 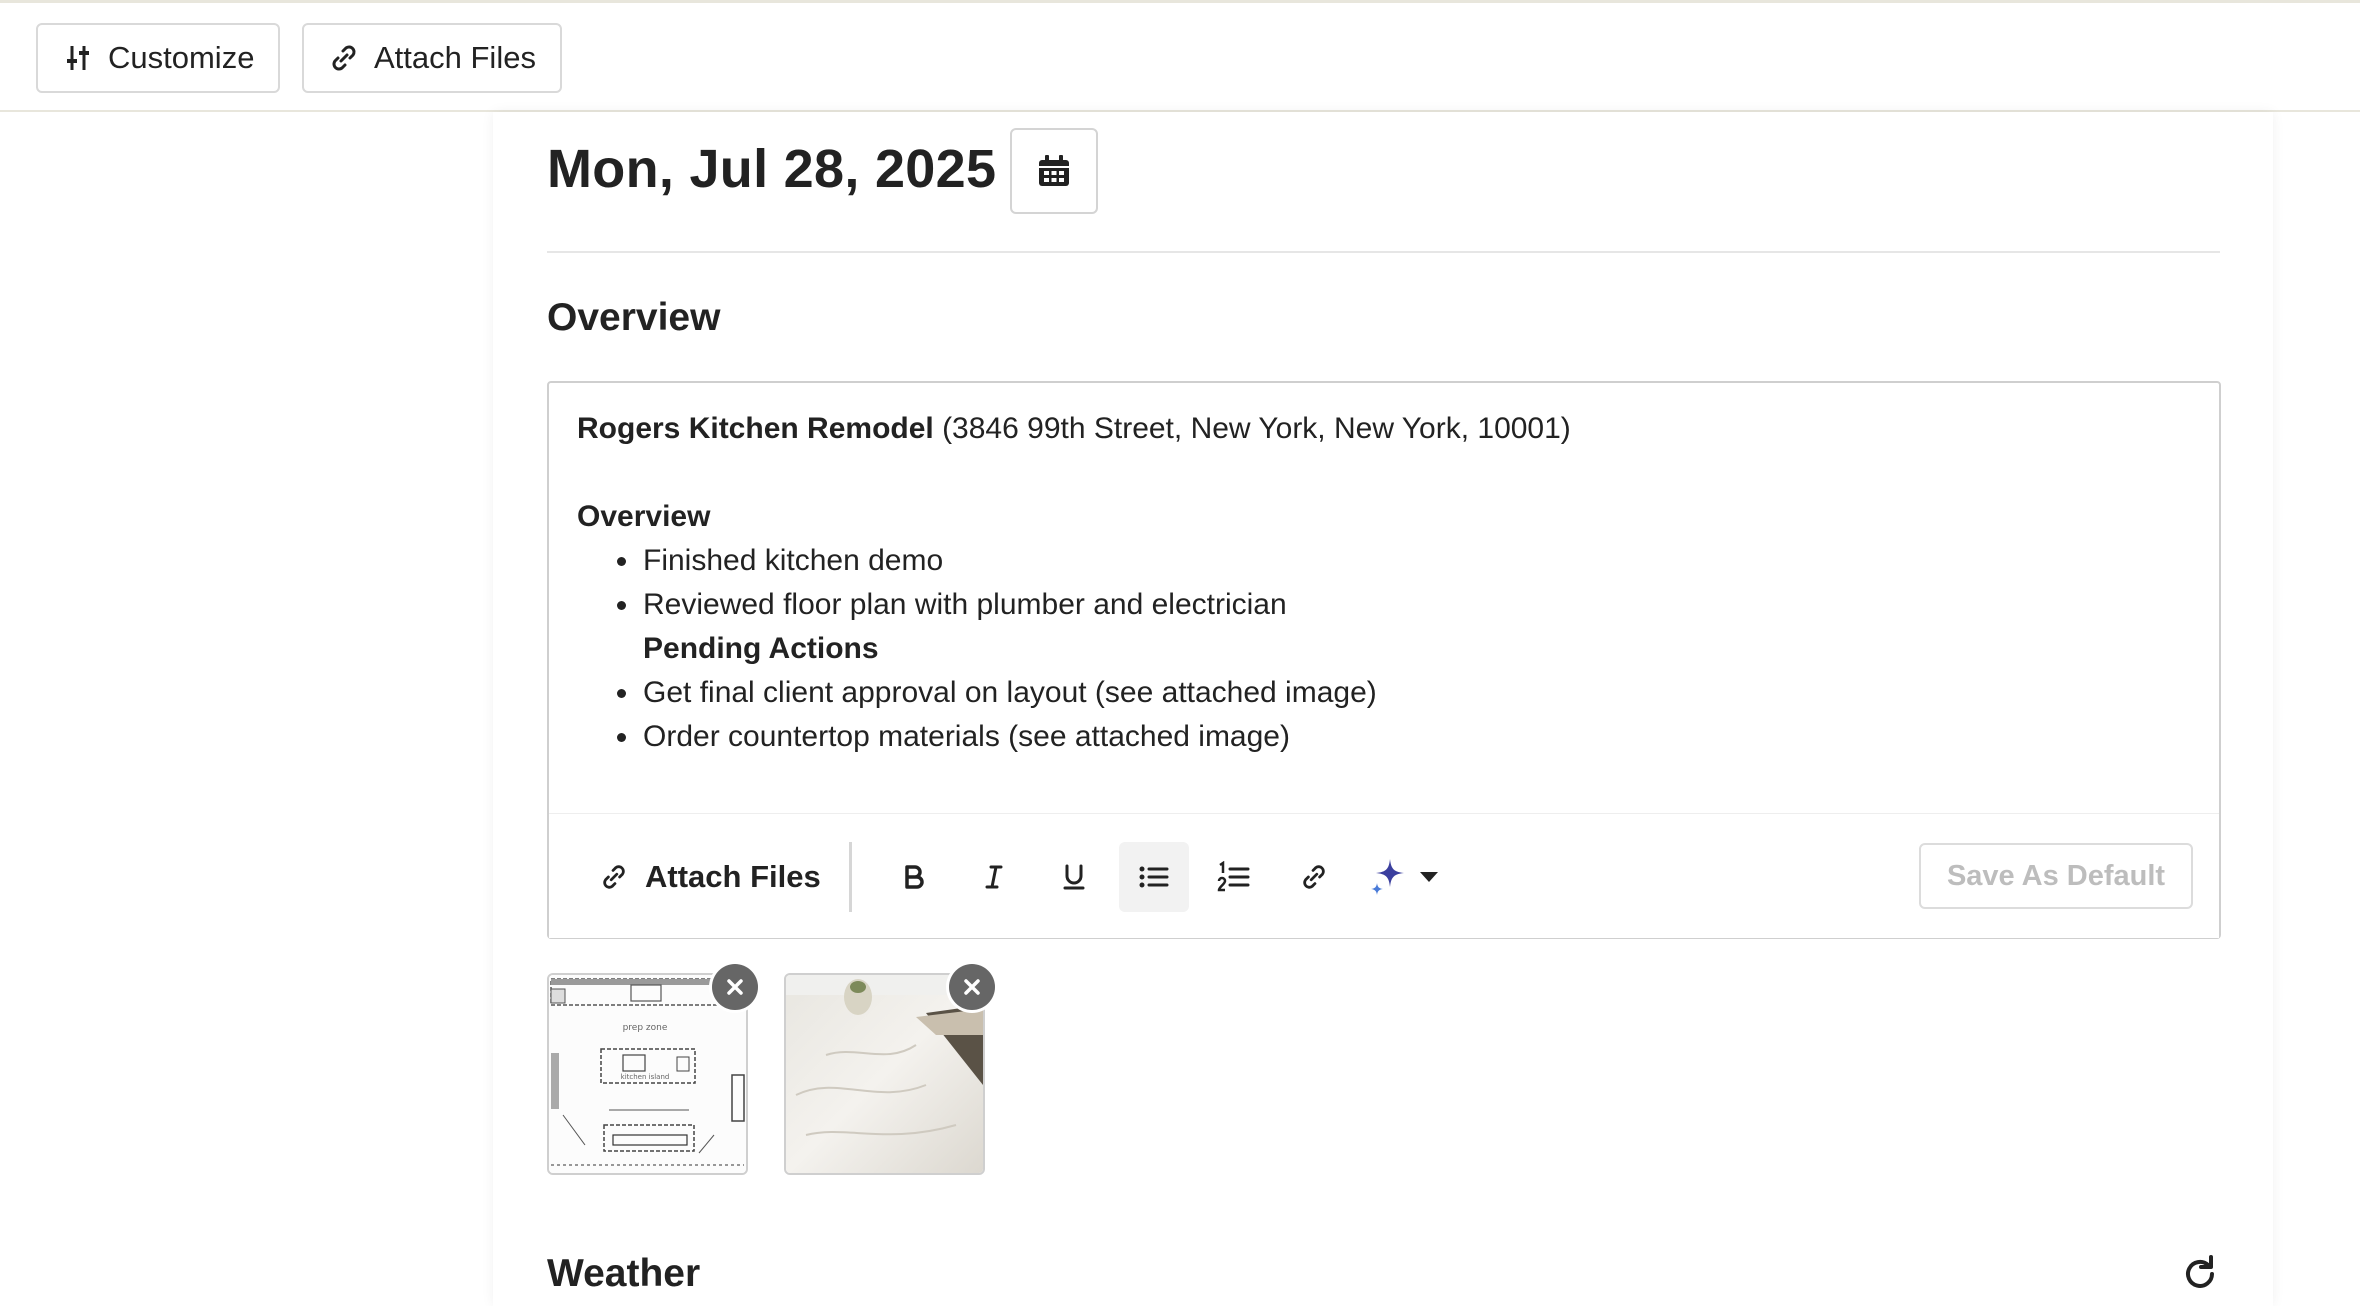 I want to click on refresh-weather-button, so click(x=2200, y=1276).